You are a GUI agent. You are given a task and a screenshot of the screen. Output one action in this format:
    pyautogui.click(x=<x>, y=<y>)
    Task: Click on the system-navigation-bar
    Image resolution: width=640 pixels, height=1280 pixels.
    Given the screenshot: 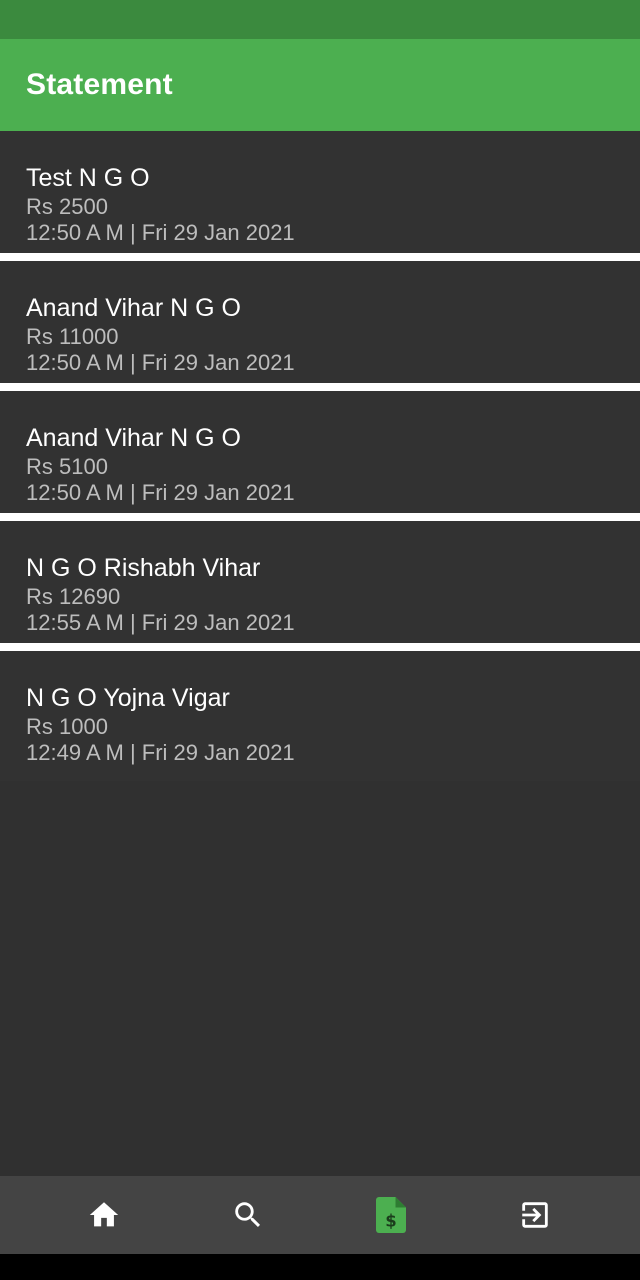 What is the action you would take?
    pyautogui.click(x=320, y=1267)
    